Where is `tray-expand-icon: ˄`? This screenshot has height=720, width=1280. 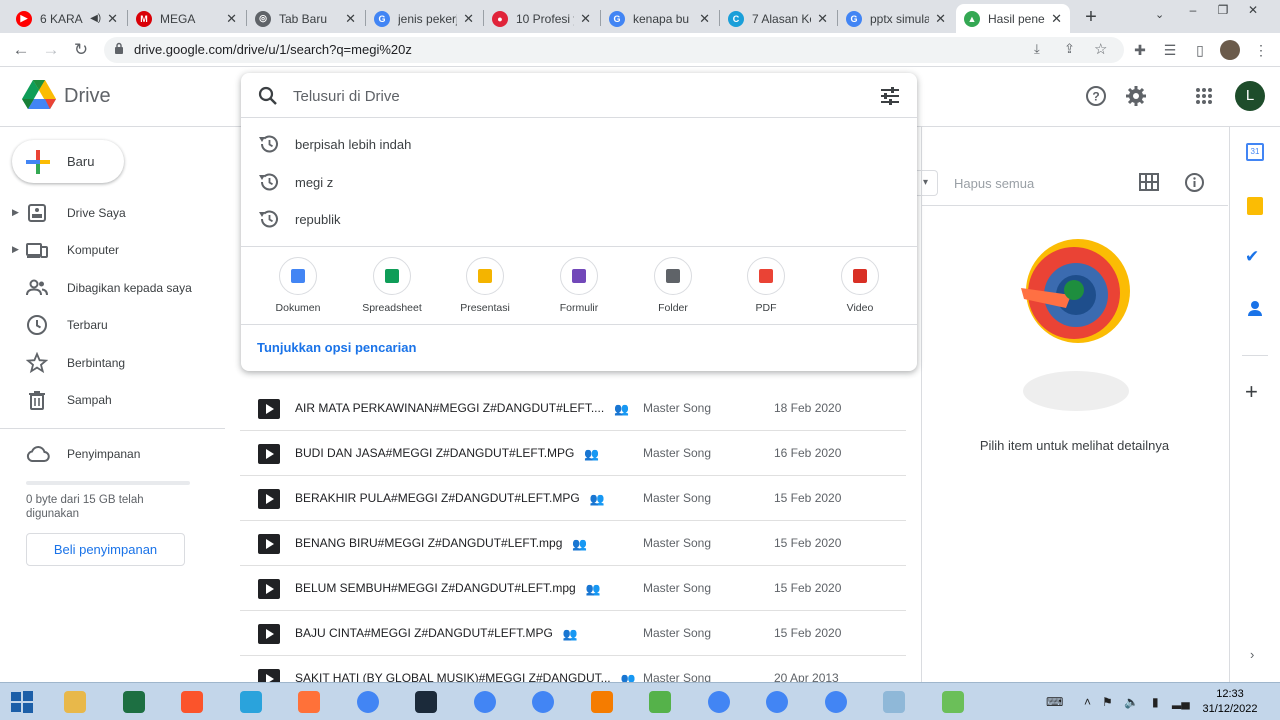
tray-expand-icon: ˄ is located at coordinates (1087, 702).